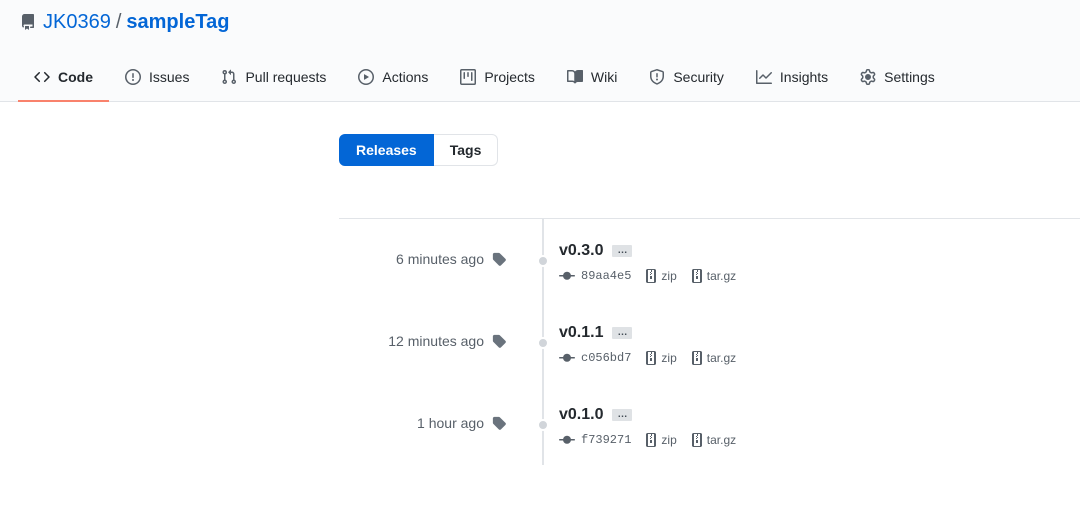 This screenshot has width=1080, height=520. I want to click on shield-icon, so click(657, 77).